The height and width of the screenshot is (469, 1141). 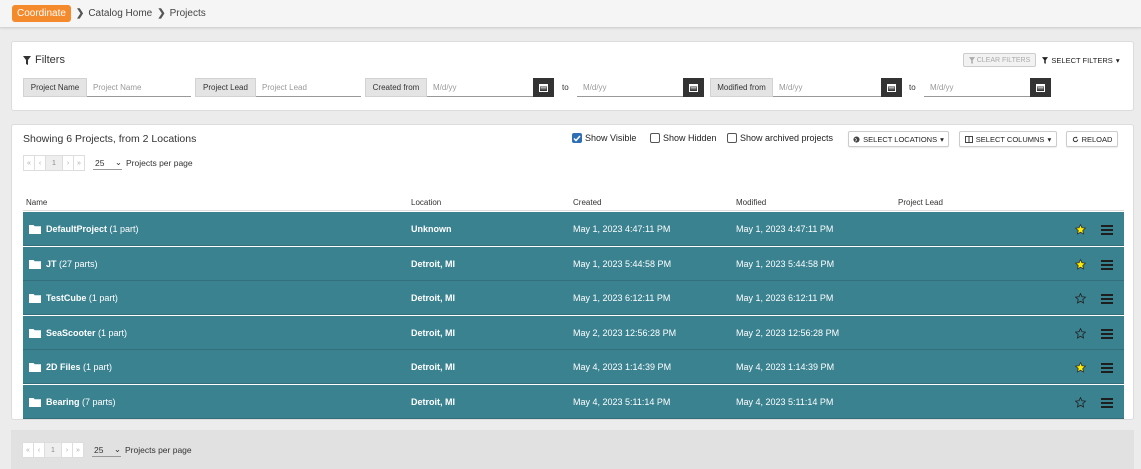 What do you see at coordinates (1075, 138) in the screenshot?
I see `reload-icon` at bounding box center [1075, 138].